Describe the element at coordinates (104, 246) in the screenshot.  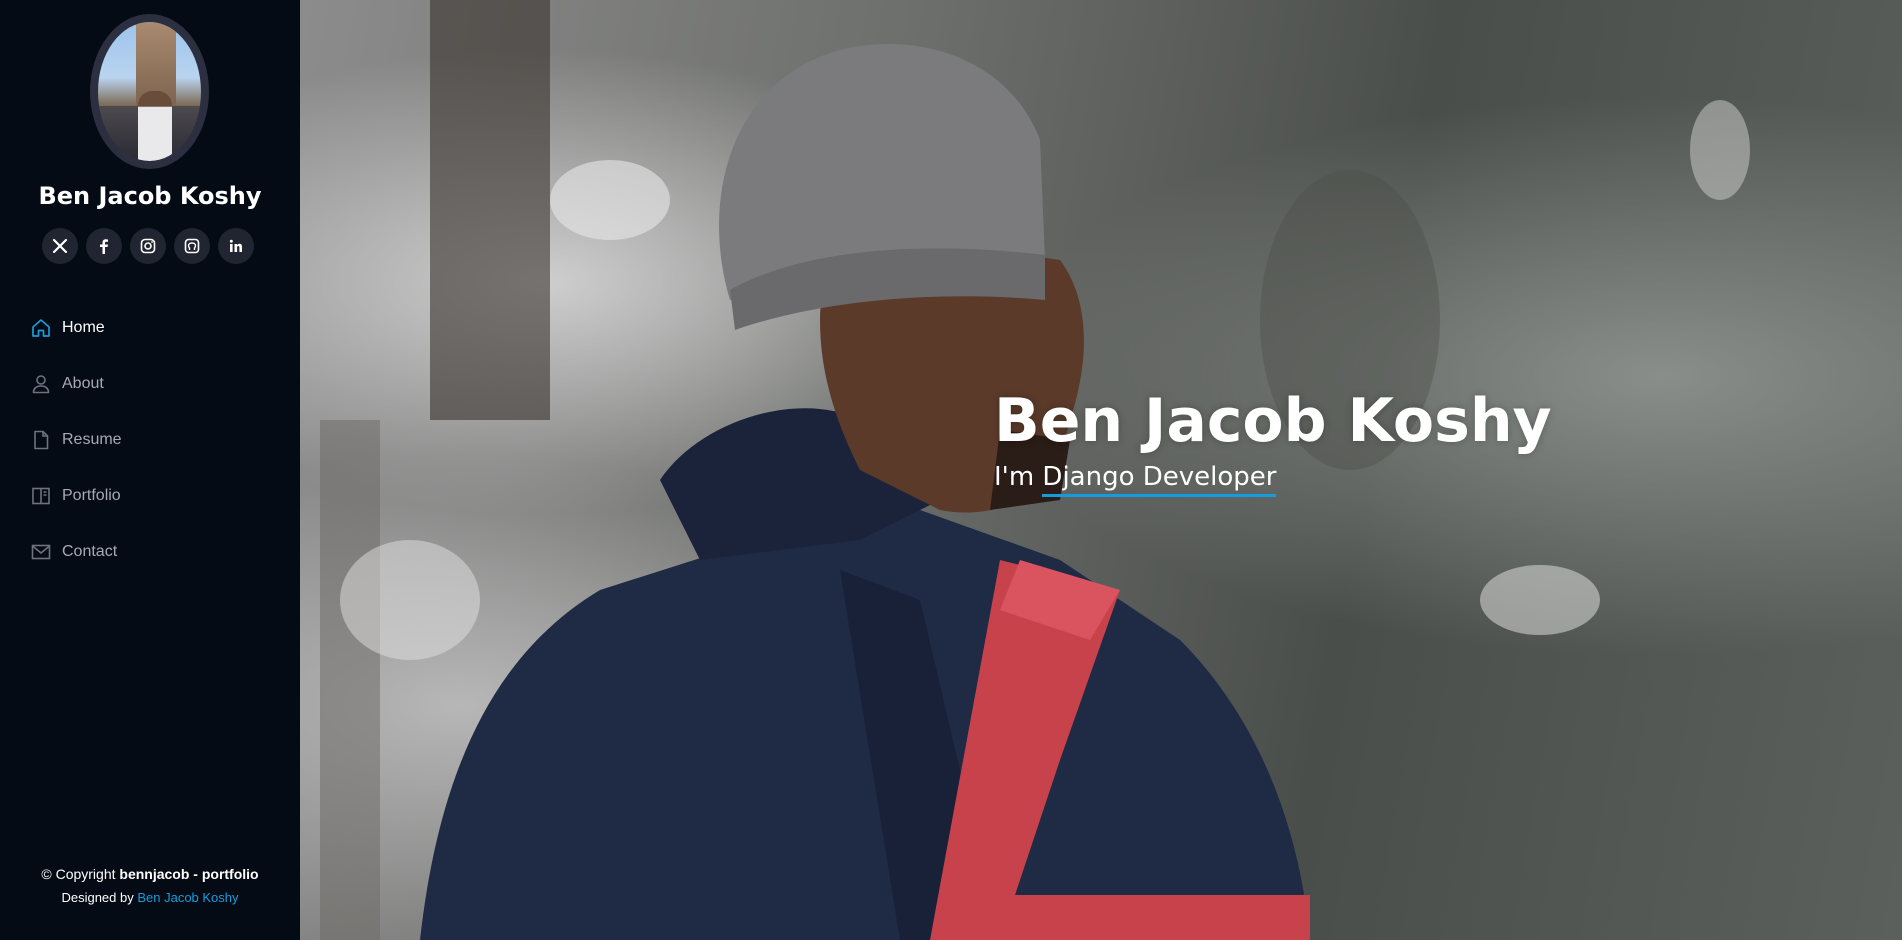
I see `facebook-icon` at that location.